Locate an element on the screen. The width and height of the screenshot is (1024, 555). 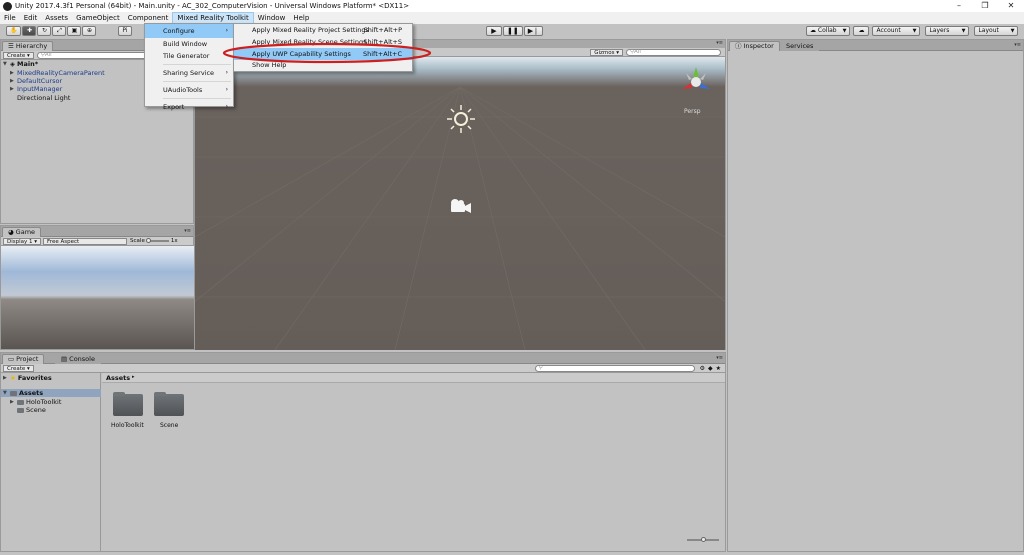
pivot-group: Pi is located at coordinates (125, 31).